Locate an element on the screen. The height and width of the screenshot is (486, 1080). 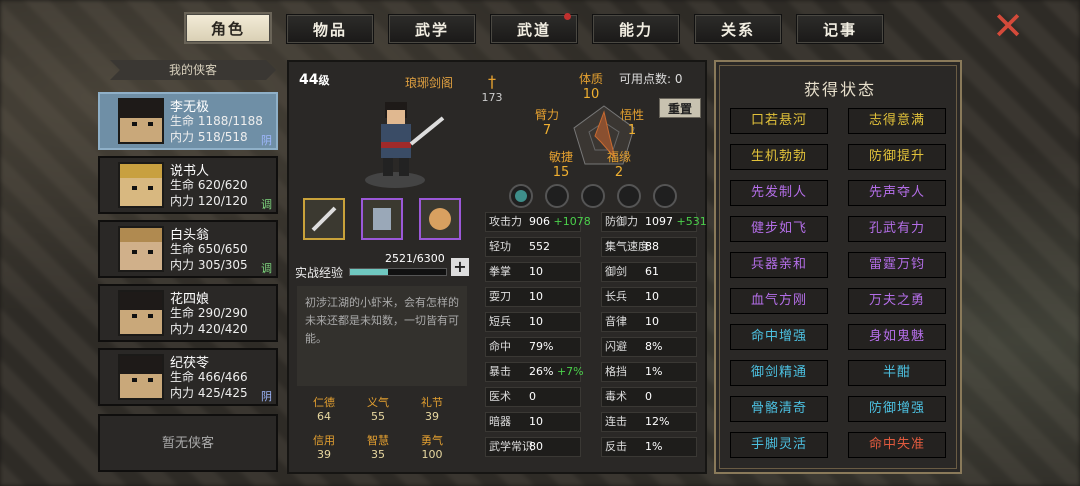
party-member: 李无极 生命 1188/1188 内力 518/518 阴 is located at coordinates (188, 121).